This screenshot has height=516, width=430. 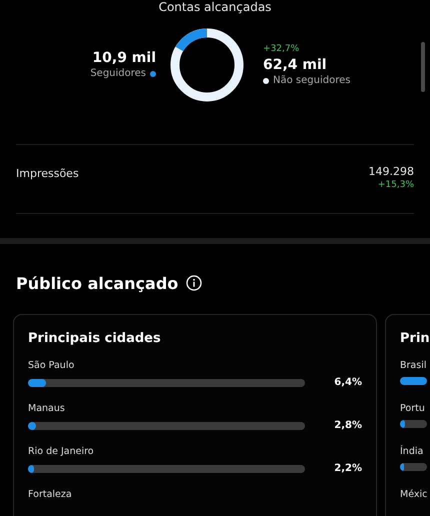 I want to click on section-title: Contas alcançadas, so click(x=215, y=7).